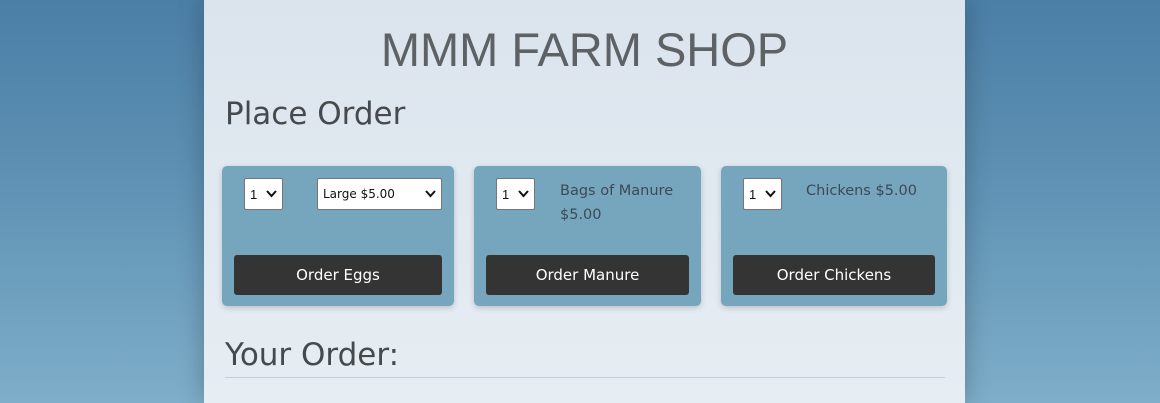 The image size is (1160, 403). Describe the element at coordinates (312, 355) in the screenshot. I see `your-order-heading: Your Order:` at that location.